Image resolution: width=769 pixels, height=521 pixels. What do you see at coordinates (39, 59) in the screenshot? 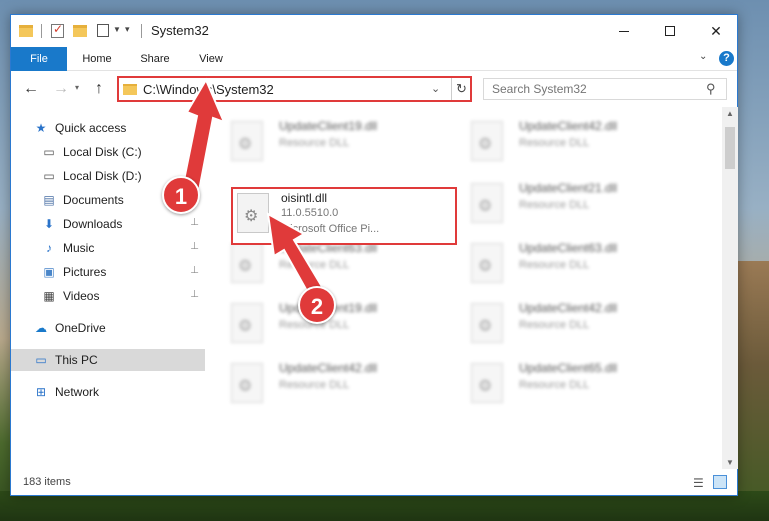
I see `tab-file: File` at bounding box center [39, 59].